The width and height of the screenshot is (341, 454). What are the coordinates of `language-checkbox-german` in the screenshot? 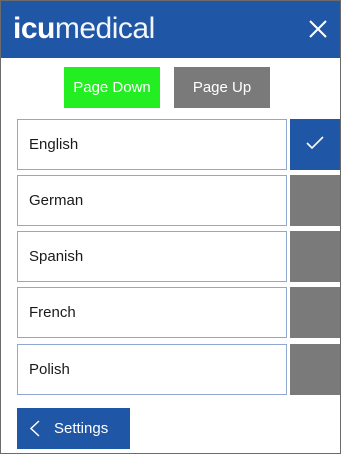 It's located at (315, 200).